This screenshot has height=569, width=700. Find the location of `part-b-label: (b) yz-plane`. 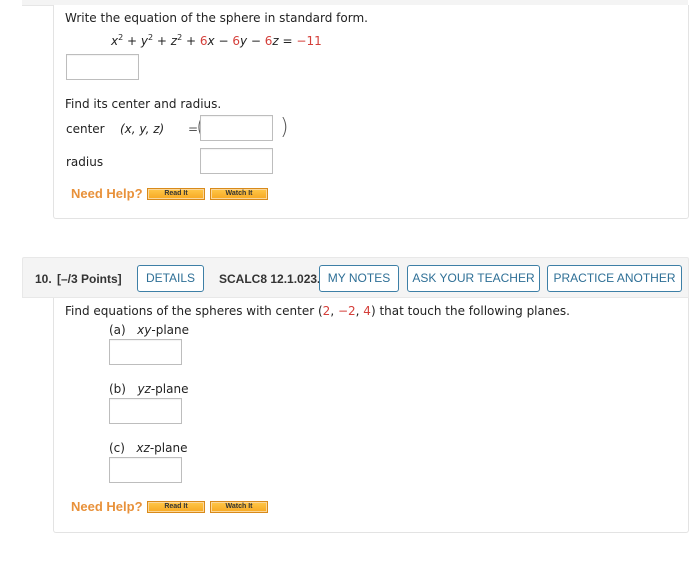

part-b-label: (b) yz-plane is located at coordinates (149, 389).